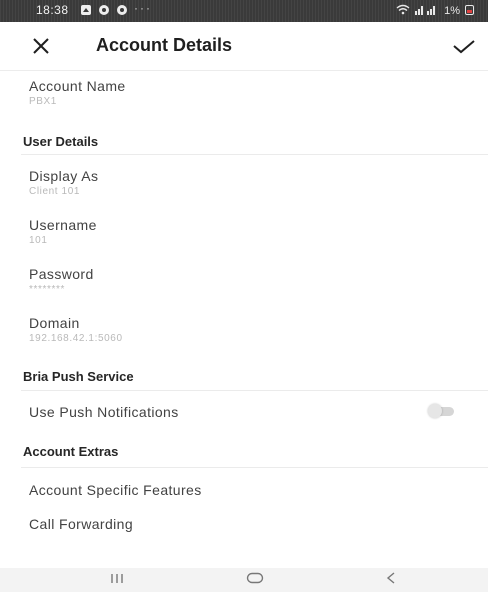 This screenshot has width=488, height=592. What do you see at coordinates (54, 323) in the screenshot?
I see `domain-label: Domain` at bounding box center [54, 323].